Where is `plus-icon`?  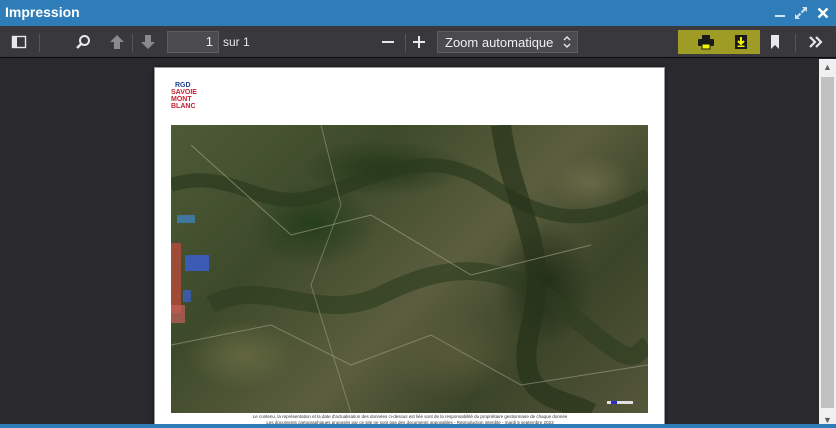 plus-icon is located at coordinates (419, 42).